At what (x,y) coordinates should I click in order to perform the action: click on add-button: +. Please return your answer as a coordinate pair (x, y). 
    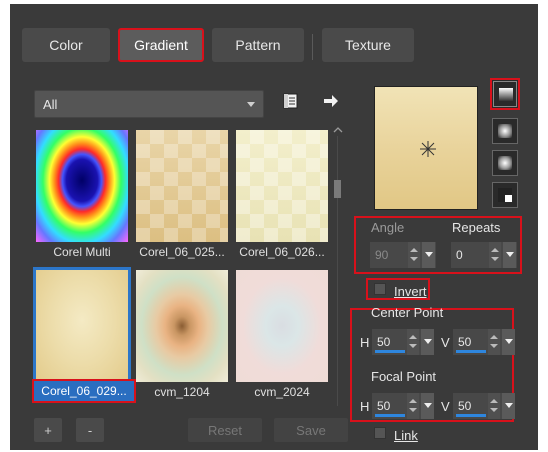
    Looking at the image, I should click on (48, 430).